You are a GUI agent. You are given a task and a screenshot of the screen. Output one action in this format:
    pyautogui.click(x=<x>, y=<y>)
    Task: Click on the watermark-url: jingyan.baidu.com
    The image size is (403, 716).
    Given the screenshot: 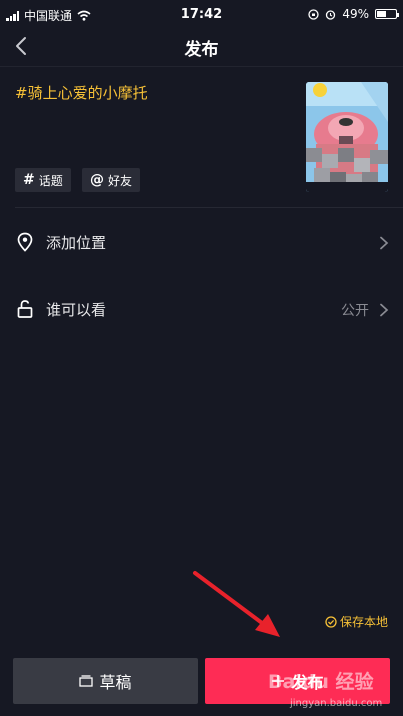 What is the action you would take?
    pyautogui.click(x=336, y=703)
    